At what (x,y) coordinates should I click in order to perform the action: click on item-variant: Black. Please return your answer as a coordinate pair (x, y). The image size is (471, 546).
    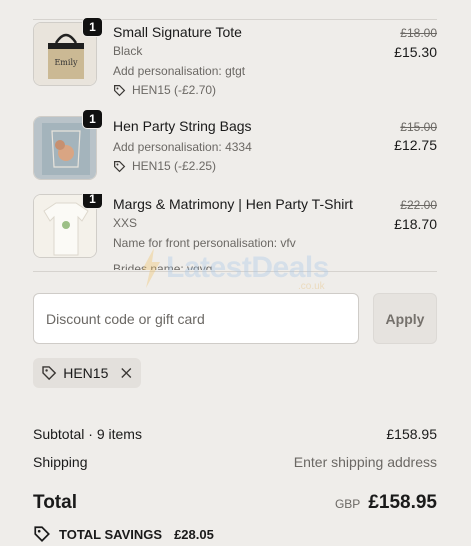
    Looking at the image, I should click on (128, 51).